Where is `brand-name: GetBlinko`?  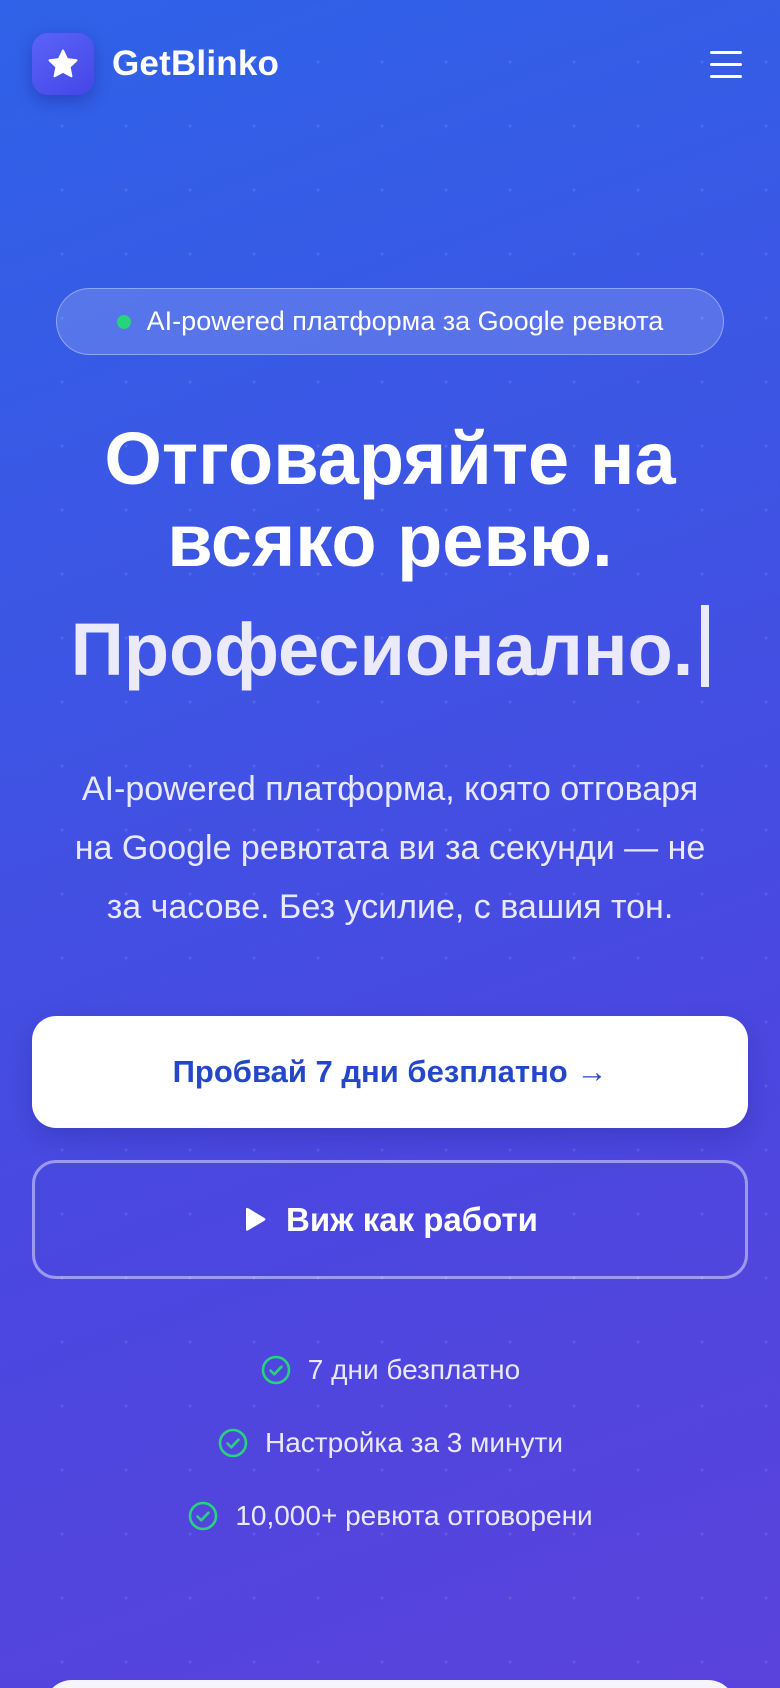 brand-name: GetBlinko is located at coordinates (196, 63).